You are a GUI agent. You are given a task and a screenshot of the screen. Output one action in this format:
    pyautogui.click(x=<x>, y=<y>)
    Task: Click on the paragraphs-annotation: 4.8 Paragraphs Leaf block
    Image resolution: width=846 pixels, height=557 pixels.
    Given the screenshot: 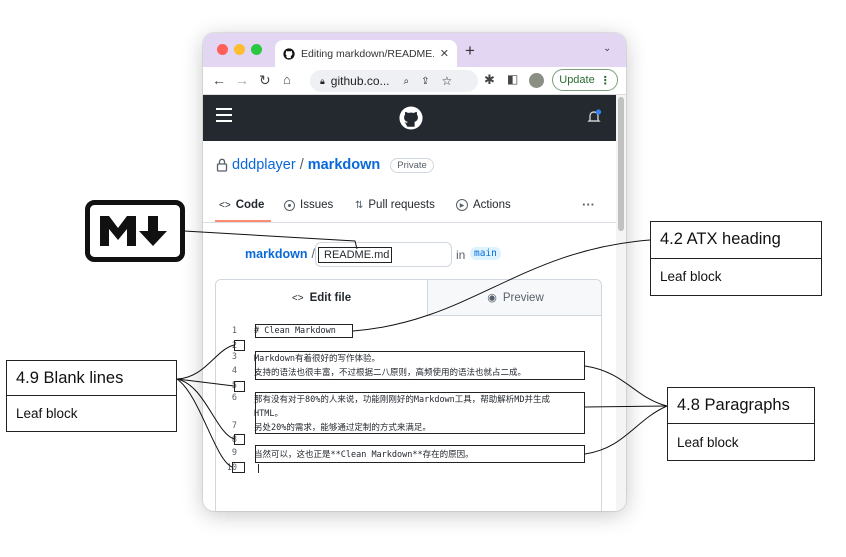 What is the action you would take?
    pyautogui.click(x=741, y=424)
    